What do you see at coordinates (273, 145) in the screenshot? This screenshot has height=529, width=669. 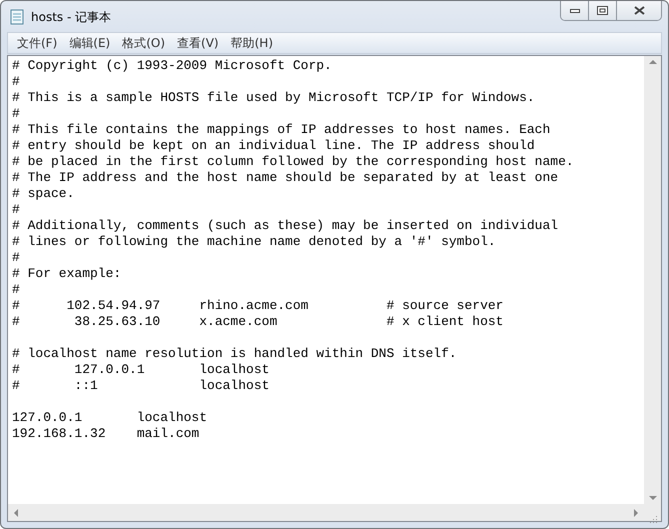 I see `text-line: # entry should be kept on an individual line. The IP address should` at bounding box center [273, 145].